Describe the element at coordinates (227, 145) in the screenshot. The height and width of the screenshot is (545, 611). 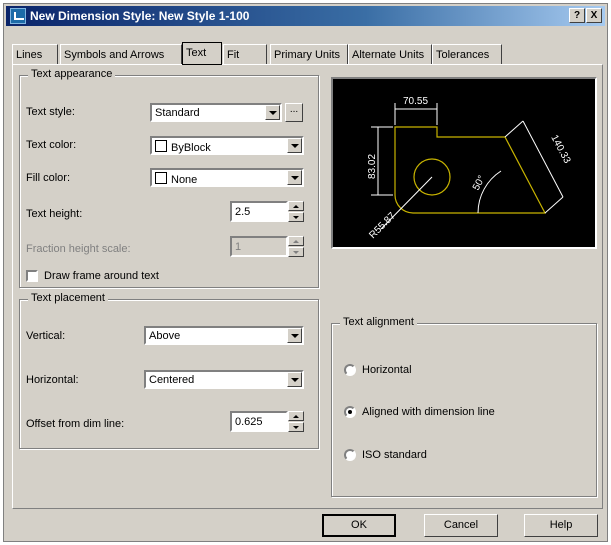
I see `text-color-select: ByBlock` at that location.